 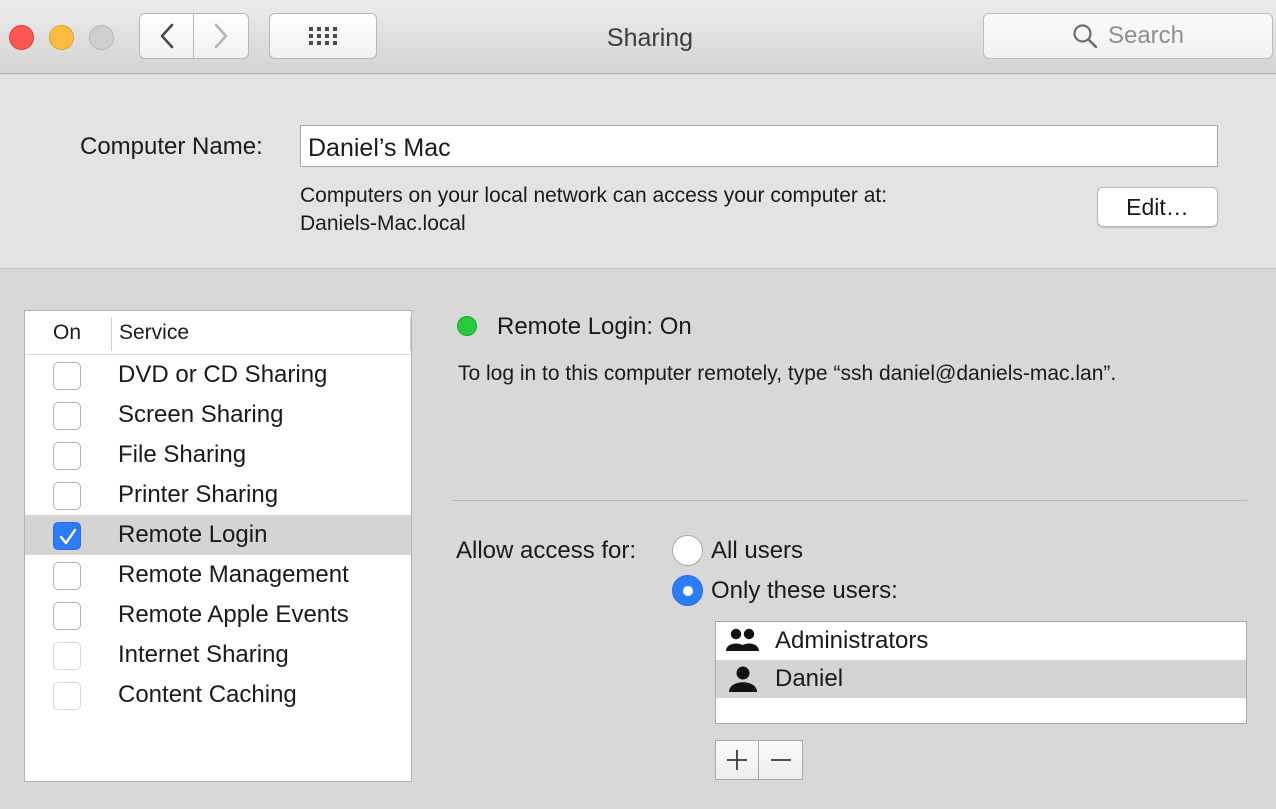 I want to click on service-row: Content Caching, so click(x=218, y=695).